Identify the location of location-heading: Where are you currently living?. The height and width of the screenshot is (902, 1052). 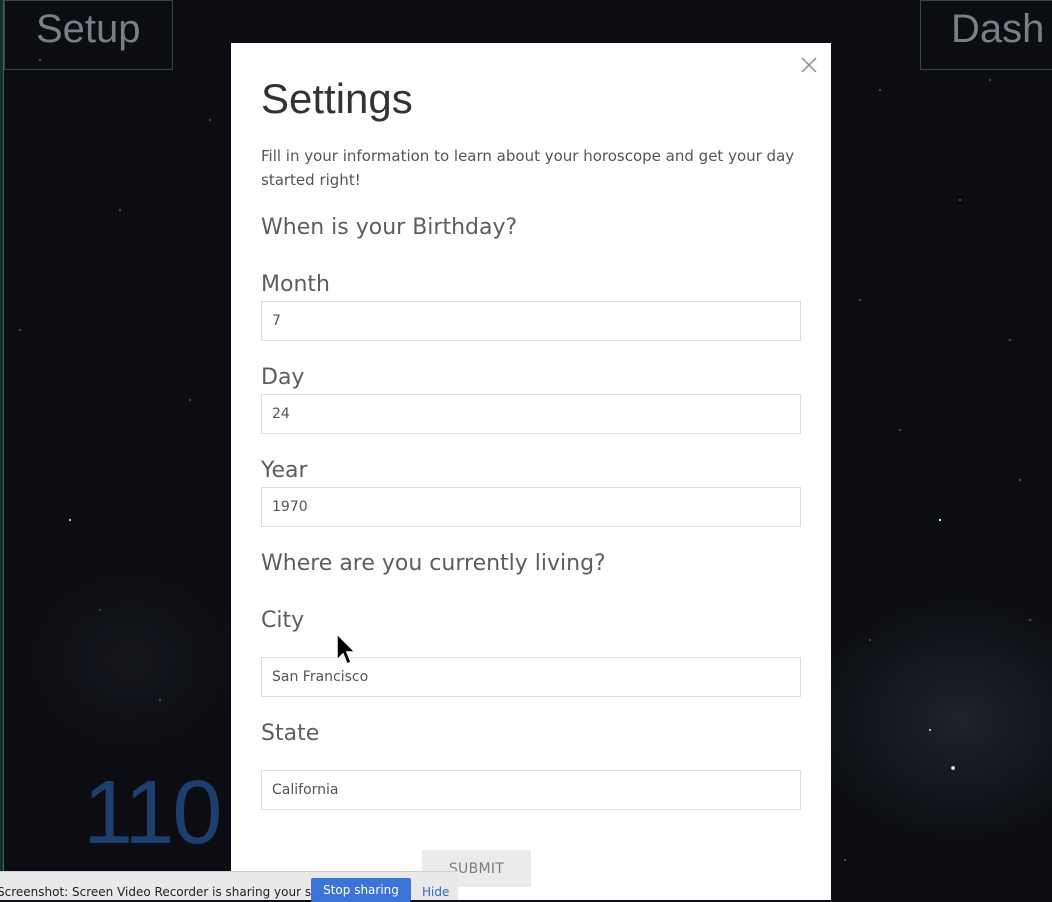
(433, 563).